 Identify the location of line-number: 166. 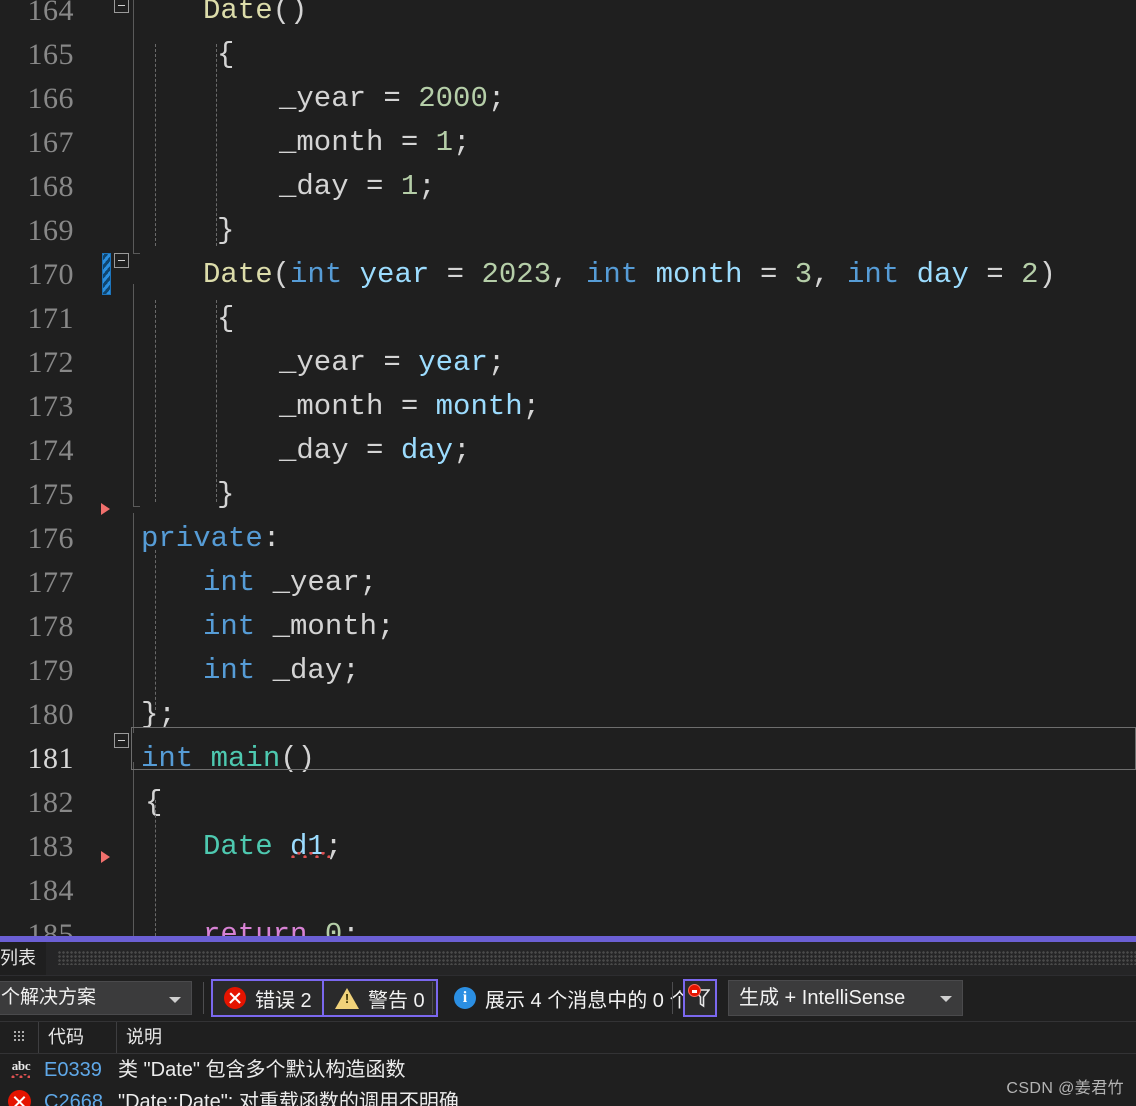
(50, 98).